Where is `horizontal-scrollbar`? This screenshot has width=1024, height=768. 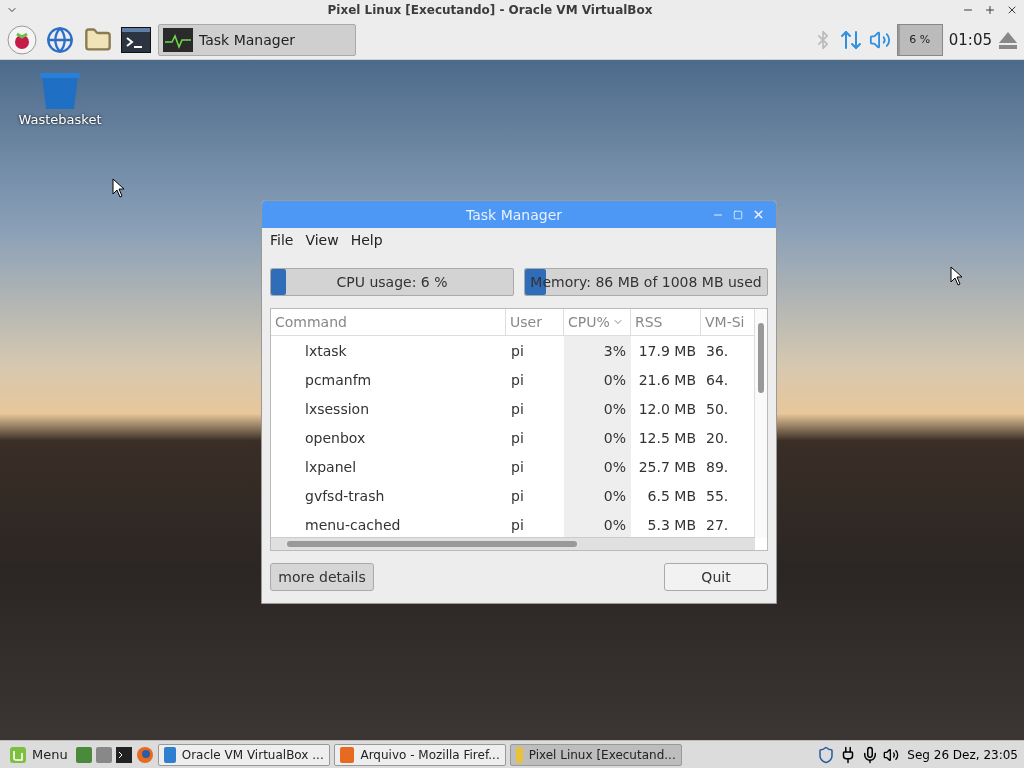 horizontal-scrollbar is located at coordinates (513, 543).